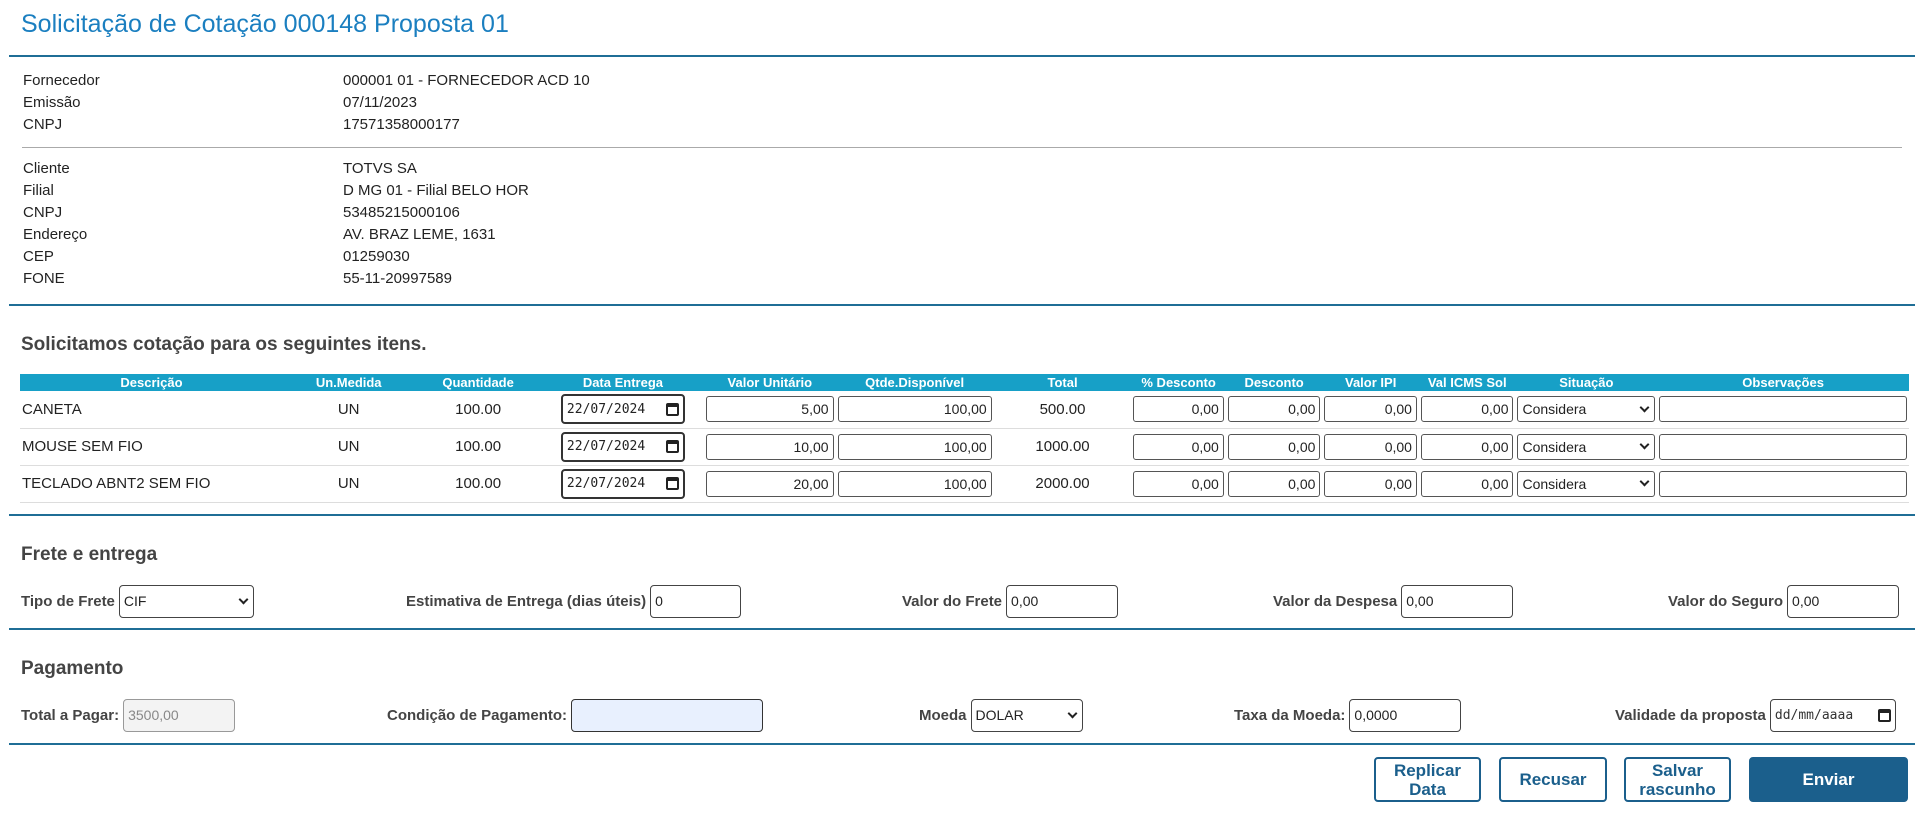  I want to click on freight-type-field: Tipo de Frete CIF, so click(137, 601).